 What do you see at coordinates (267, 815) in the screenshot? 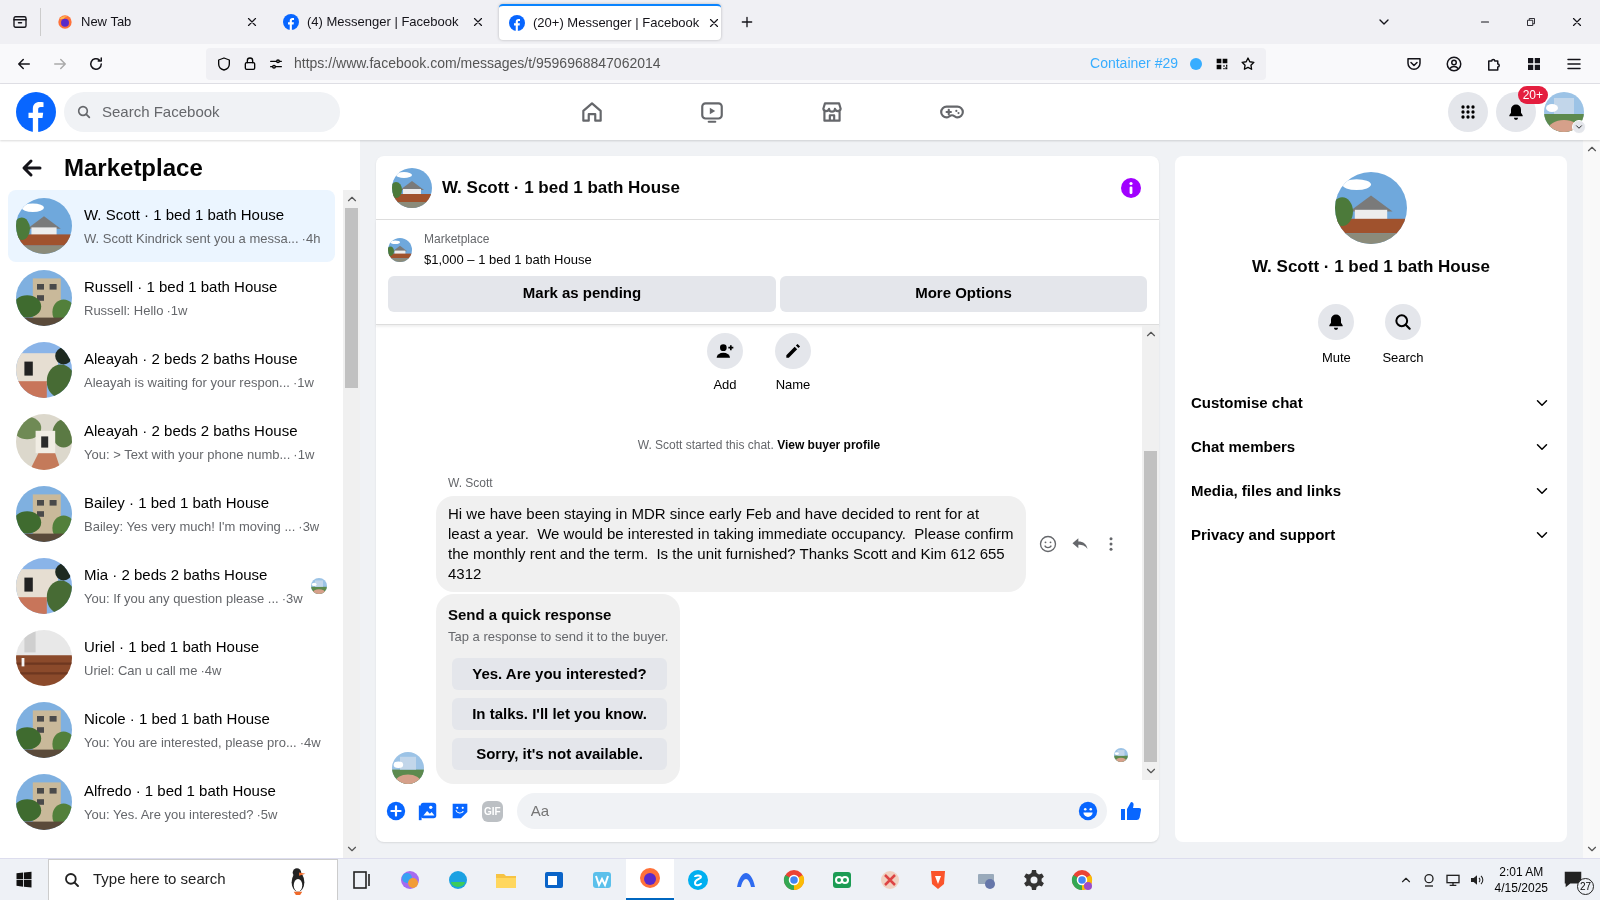
I see `timestamp: ·5w` at bounding box center [267, 815].